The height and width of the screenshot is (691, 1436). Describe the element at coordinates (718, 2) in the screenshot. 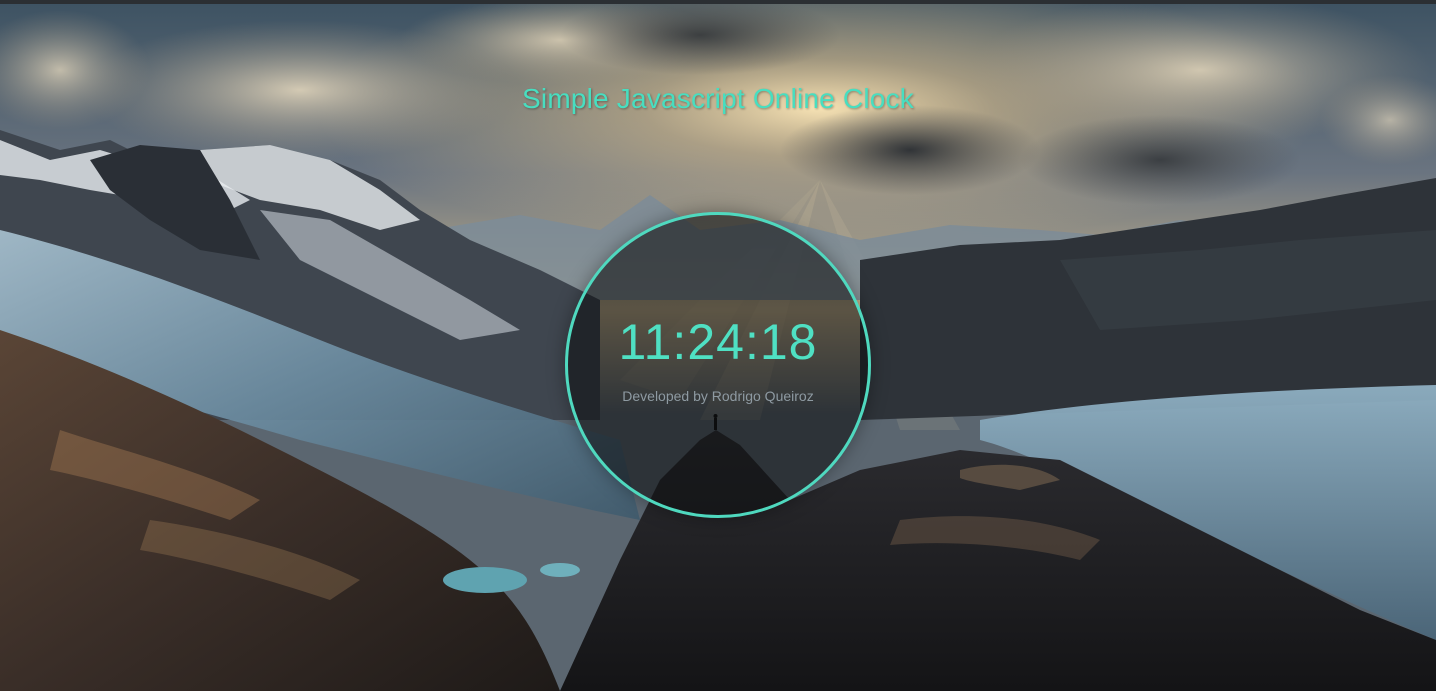

I see `top-border` at that location.